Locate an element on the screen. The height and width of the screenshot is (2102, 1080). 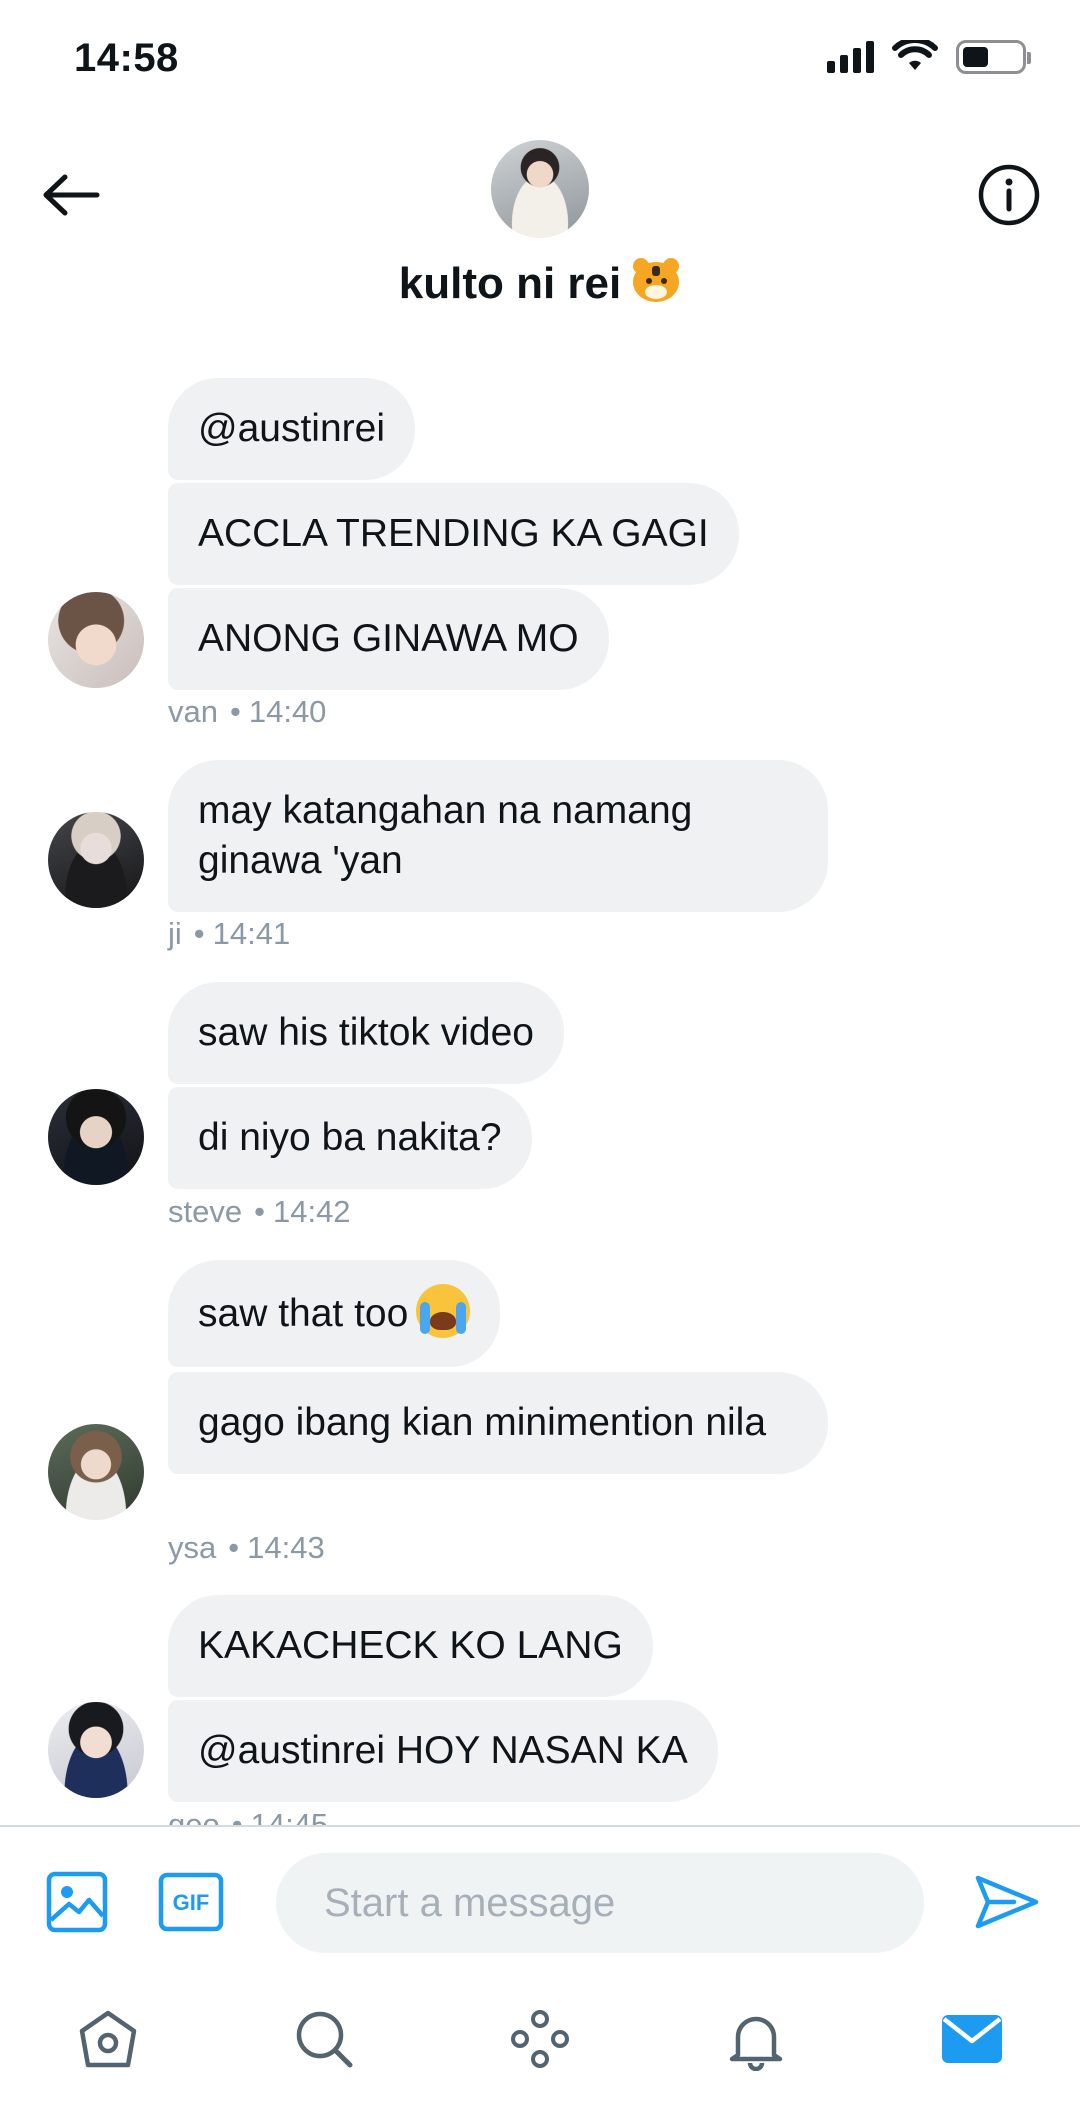
tab-notifications is located at coordinates (756, 2038).